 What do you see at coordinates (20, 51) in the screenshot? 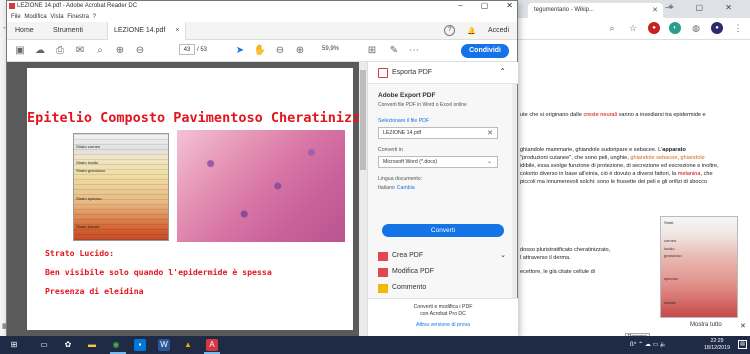
I see `save-icon: ▣` at bounding box center [20, 51].